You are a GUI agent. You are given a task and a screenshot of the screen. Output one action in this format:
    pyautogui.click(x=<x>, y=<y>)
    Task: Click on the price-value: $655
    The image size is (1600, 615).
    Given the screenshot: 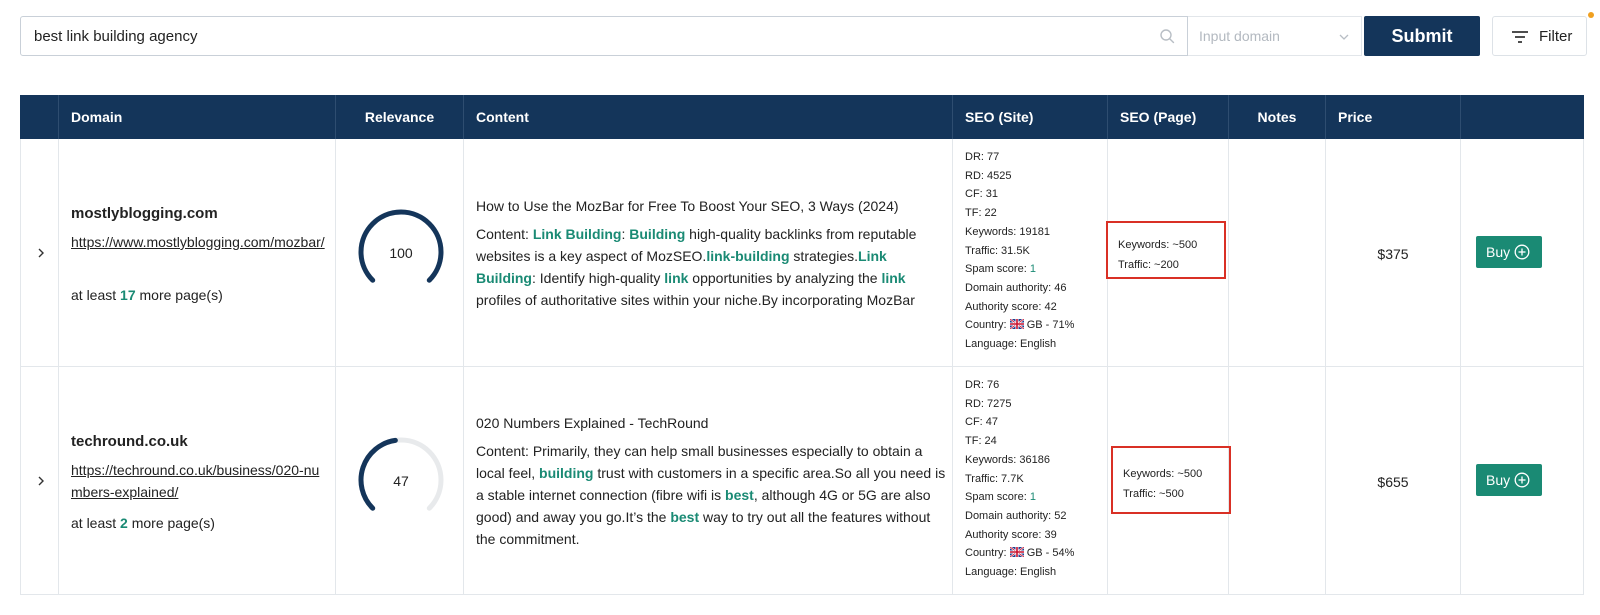 What is the action you would take?
    pyautogui.click(x=1393, y=482)
    